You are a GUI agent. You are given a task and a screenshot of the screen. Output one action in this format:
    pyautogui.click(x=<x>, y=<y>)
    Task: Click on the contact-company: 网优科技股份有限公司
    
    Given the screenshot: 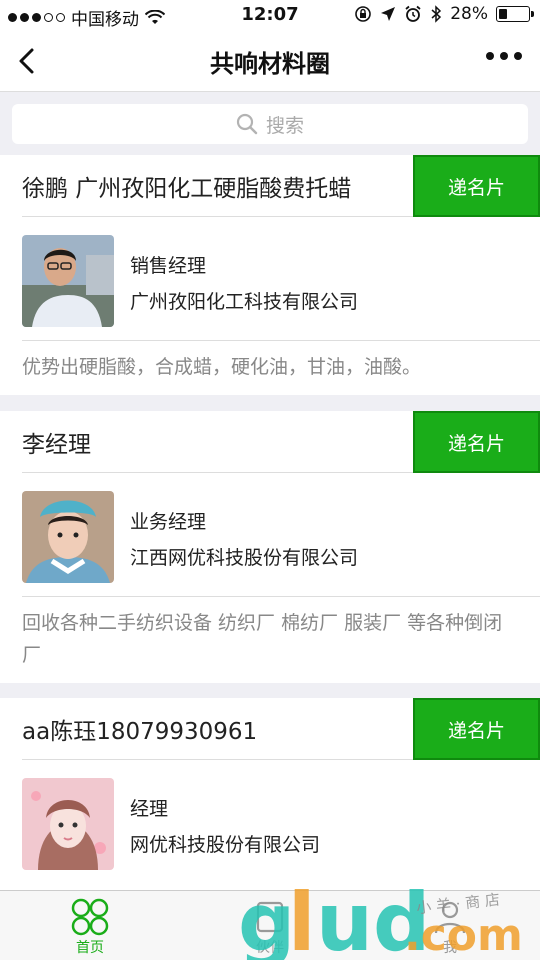 What is the action you would take?
    pyautogui.click(x=225, y=845)
    